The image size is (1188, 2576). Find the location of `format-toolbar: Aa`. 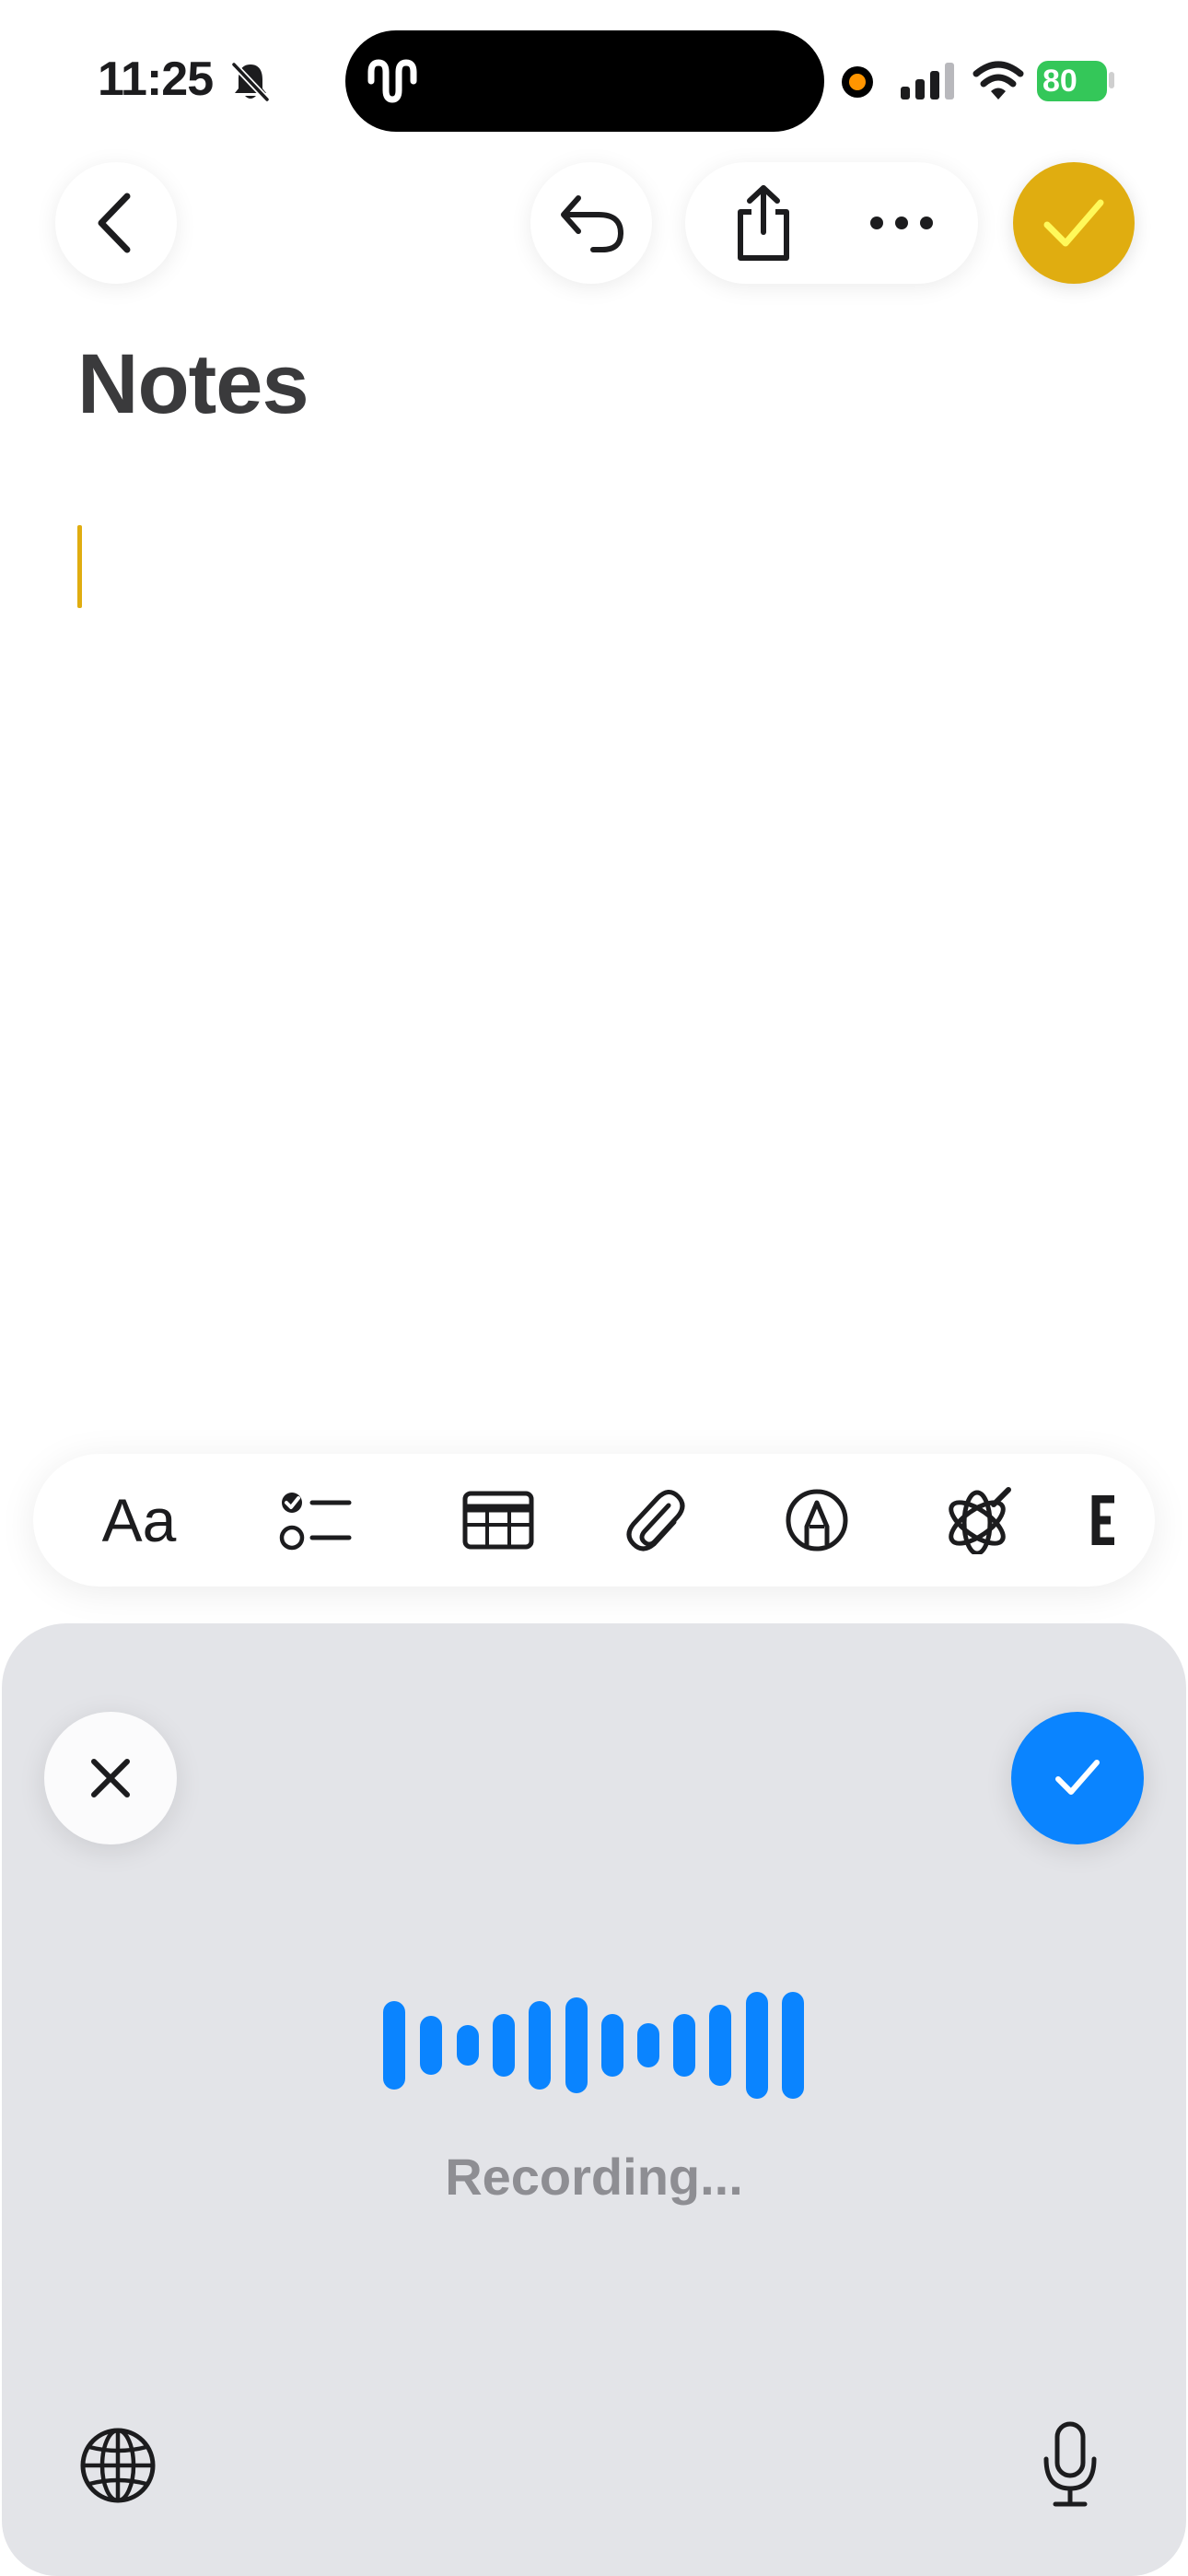

format-toolbar: Aa is located at coordinates (594, 1520).